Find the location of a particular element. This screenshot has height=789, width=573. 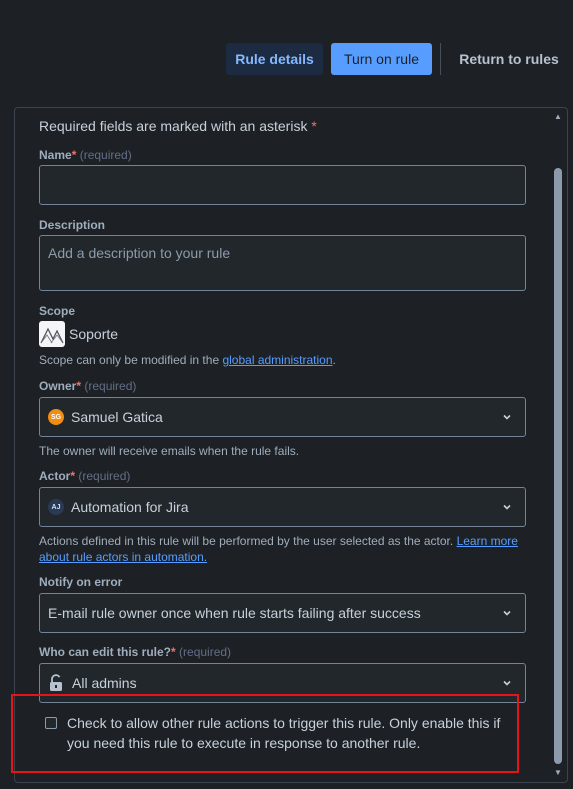

notify-label: Notify on error is located at coordinates (81, 582).